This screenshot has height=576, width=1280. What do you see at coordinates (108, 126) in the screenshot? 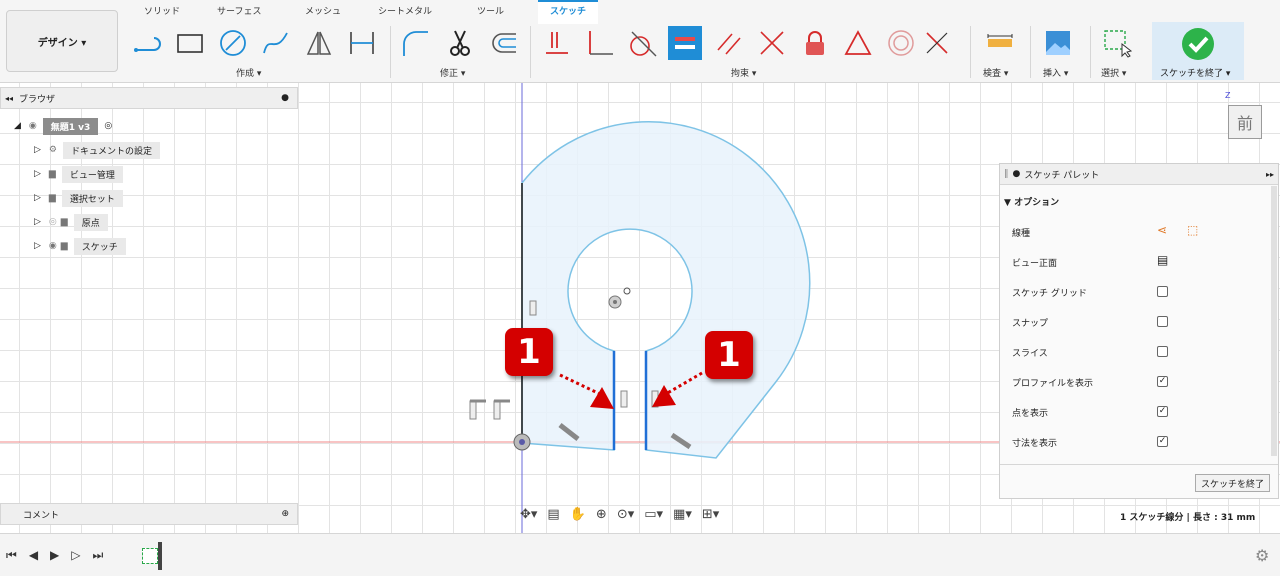
I see `activate-radio-icon: ◎` at bounding box center [108, 126].